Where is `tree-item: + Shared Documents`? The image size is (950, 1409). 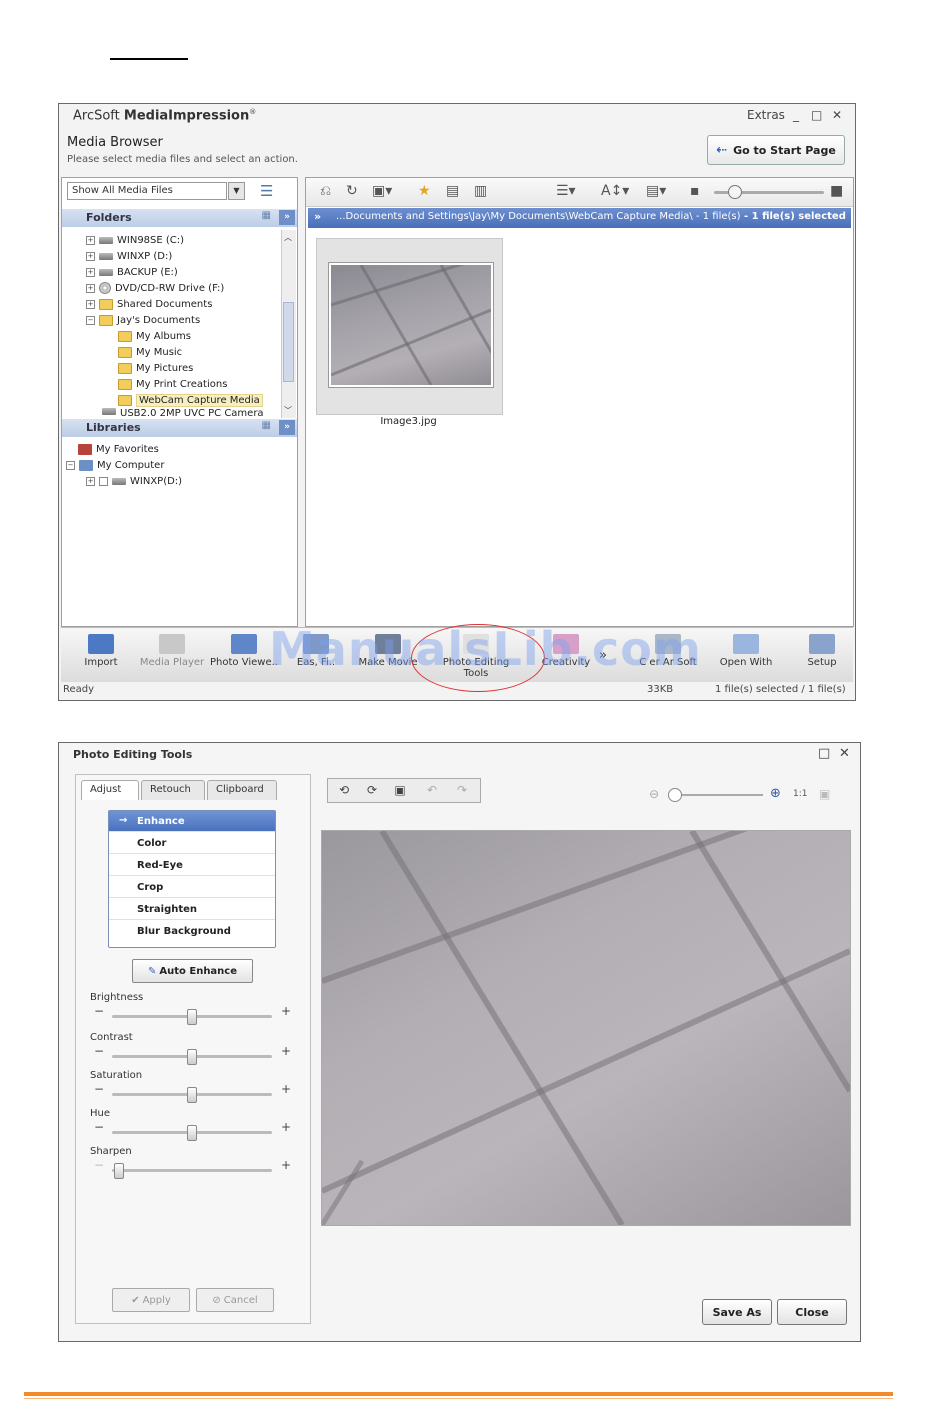
tree-item: + Shared Documents is located at coordinates (149, 304).